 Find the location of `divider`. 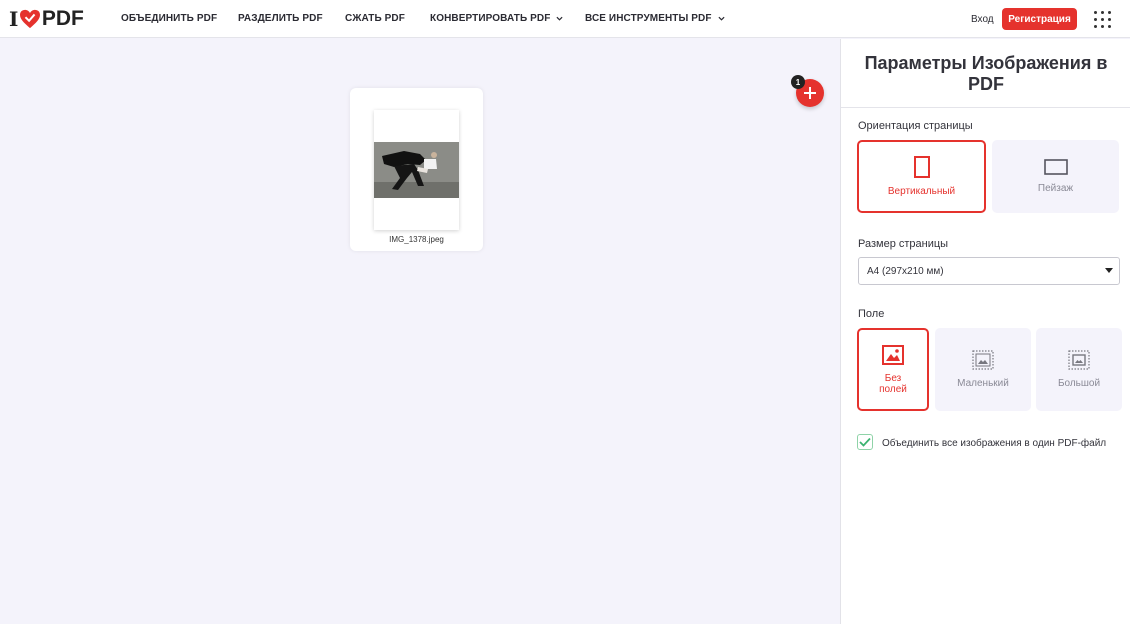

divider is located at coordinates (985, 107).